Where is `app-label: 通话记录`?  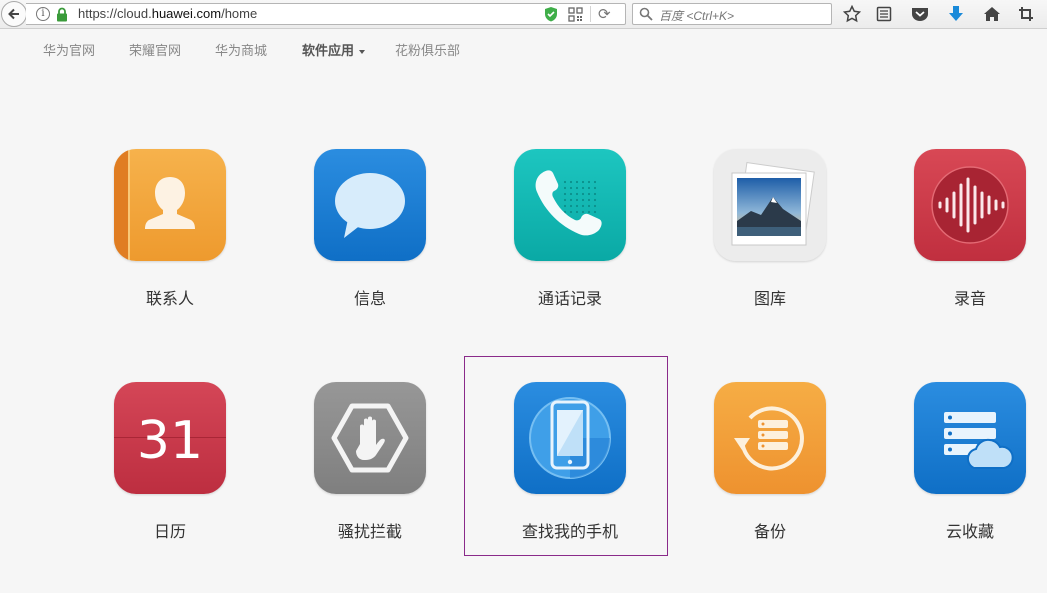 app-label: 通话记录 is located at coordinates (569, 298).